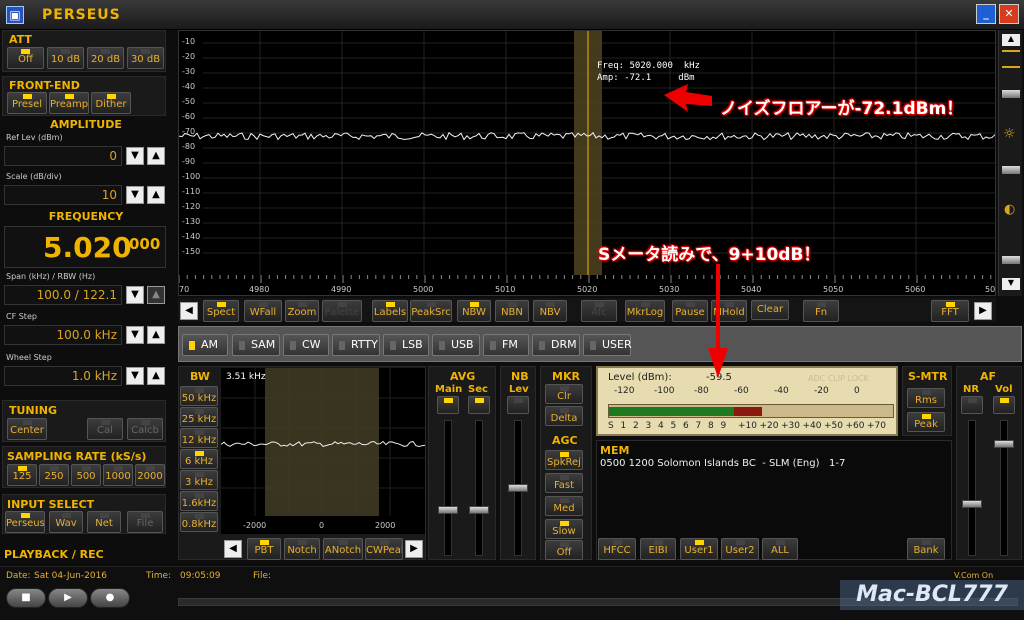  What do you see at coordinates (1004, 444) in the screenshot?
I see `vol-slider` at bounding box center [1004, 444].